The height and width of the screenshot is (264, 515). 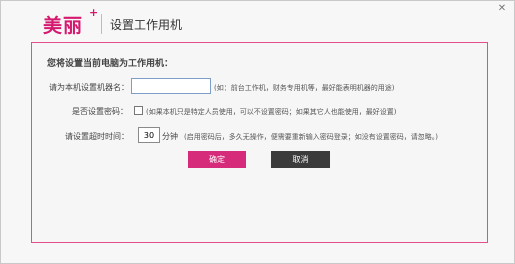 What do you see at coordinates (97, 136) in the screenshot?
I see `timeout-label: 请设置超时时间：` at bounding box center [97, 136].